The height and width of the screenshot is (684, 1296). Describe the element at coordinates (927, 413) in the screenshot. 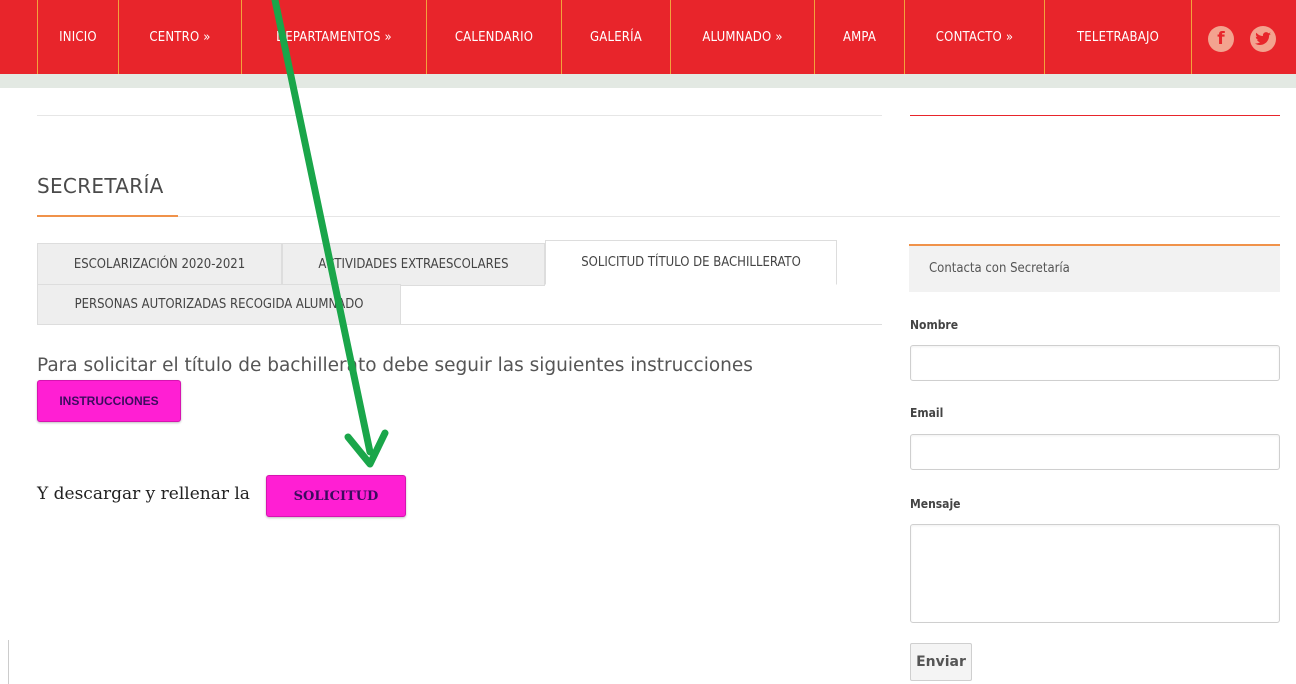

I see `email-label: Email` at that location.